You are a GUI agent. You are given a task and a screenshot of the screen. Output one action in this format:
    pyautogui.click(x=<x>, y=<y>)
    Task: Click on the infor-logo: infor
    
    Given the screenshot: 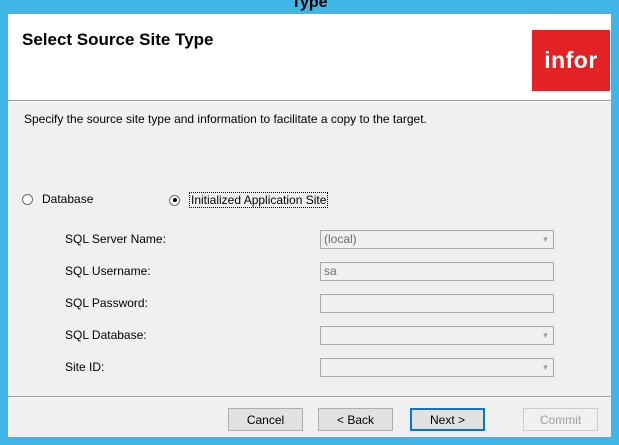 What is the action you would take?
    pyautogui.click(x=571, y=60)
    